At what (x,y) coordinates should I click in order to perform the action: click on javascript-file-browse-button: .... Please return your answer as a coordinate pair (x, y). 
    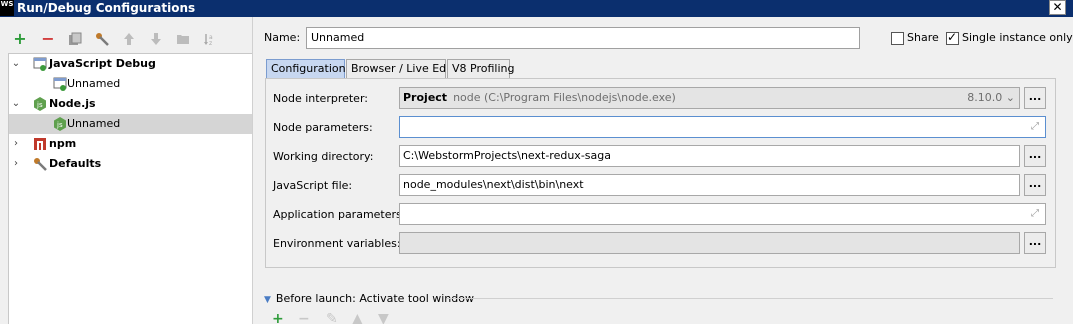
    Looking at the image, I should click on (1035, 185).